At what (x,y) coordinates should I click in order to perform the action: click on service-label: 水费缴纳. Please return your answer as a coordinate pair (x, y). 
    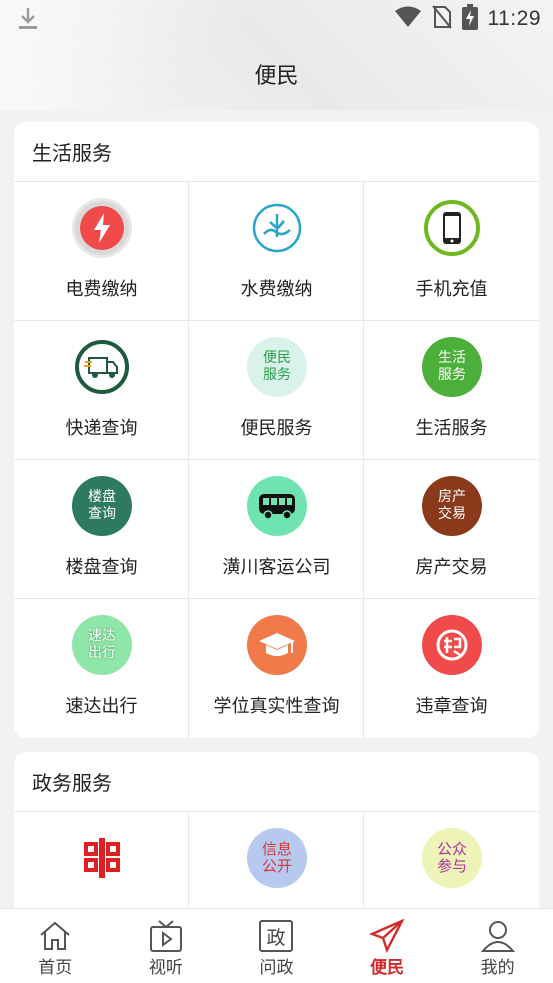
    Looking at the image, I should click on (276, 289).